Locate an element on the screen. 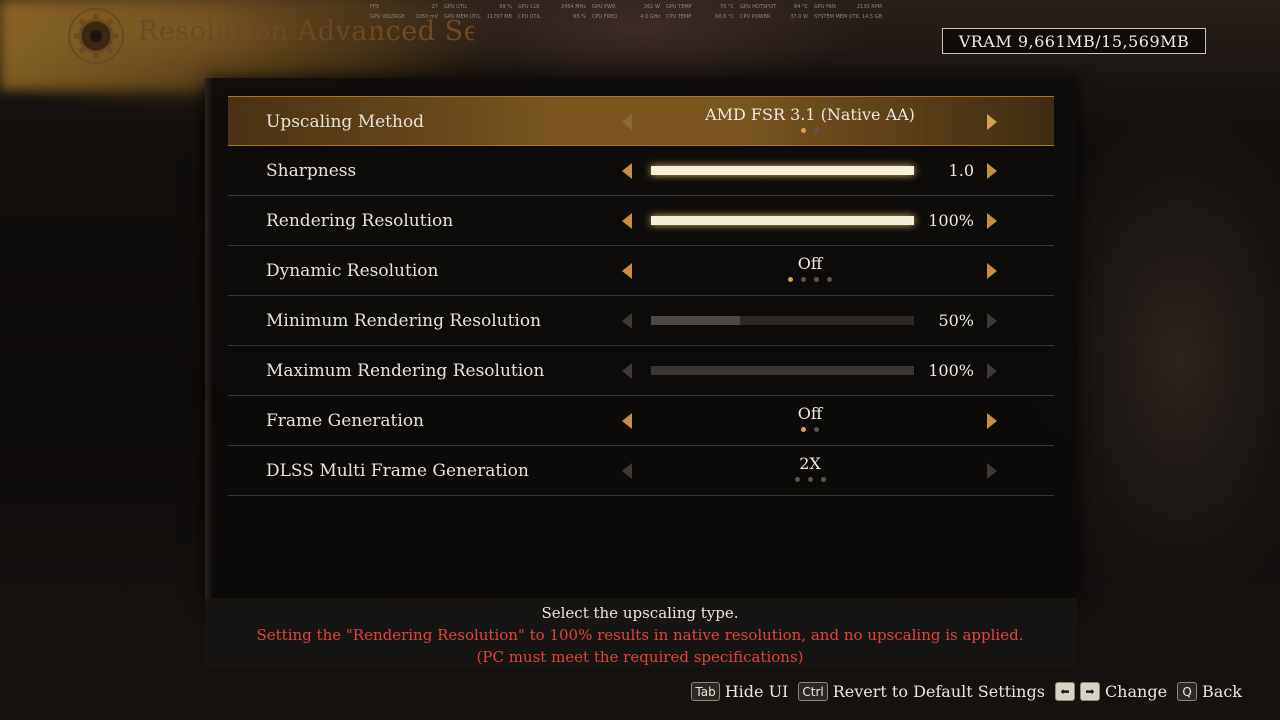 This screenshot has height=720, width=1280. perf-metric-label: GPU VOLTAGE is located at coordinates (387, 17).